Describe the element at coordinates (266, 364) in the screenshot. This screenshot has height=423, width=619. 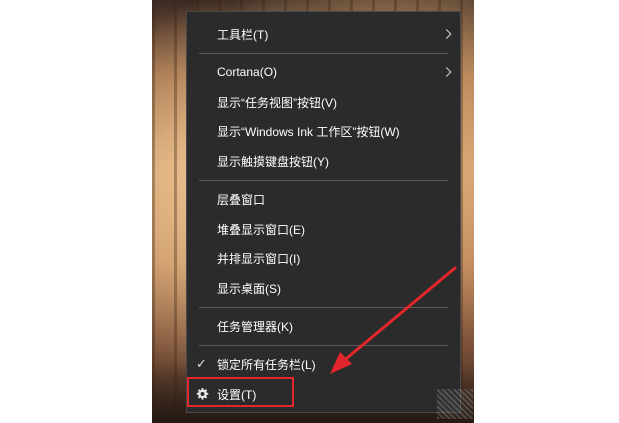
I see `menu-item-label: 锁定所有任务栏(L)` at that location.